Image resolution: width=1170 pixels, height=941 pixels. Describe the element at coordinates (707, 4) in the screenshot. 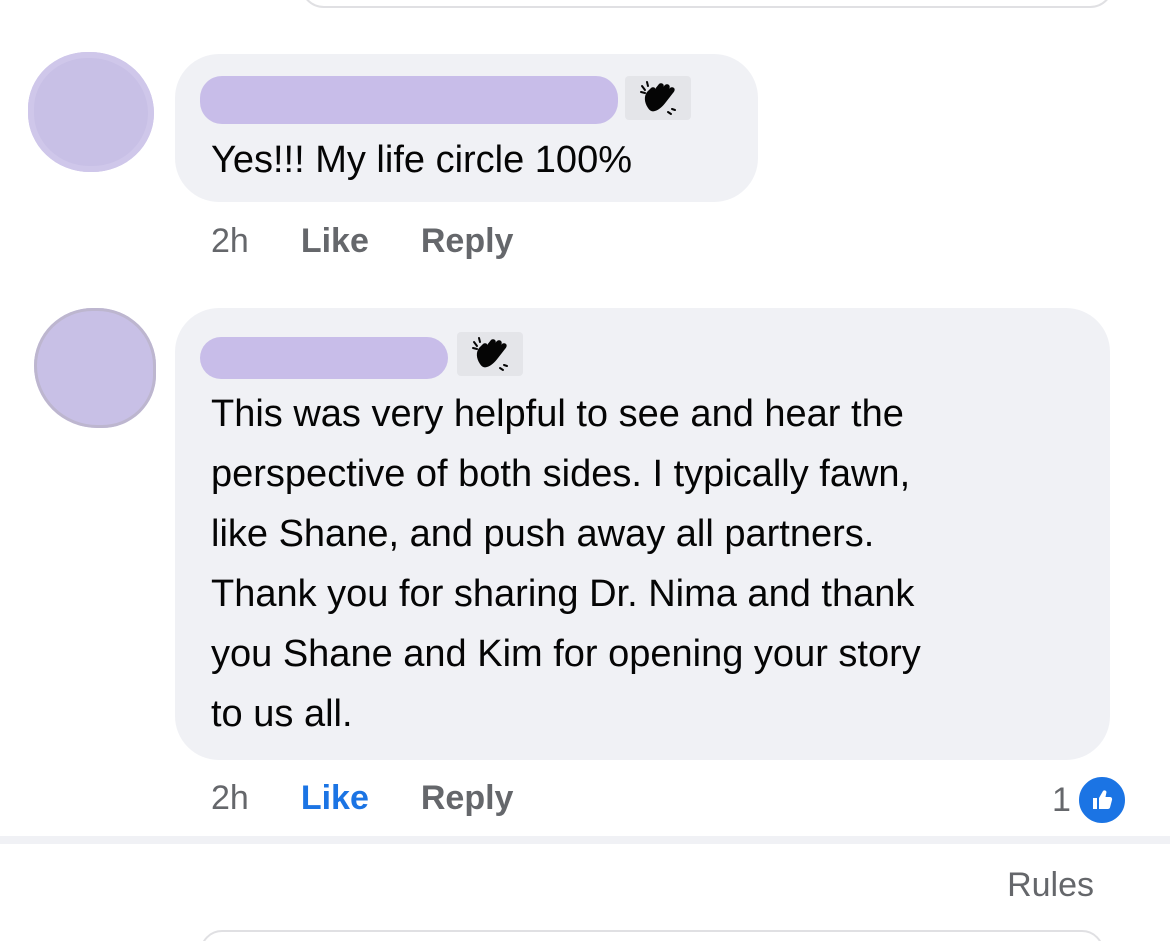

I see `comment-composer-partial` at that location.